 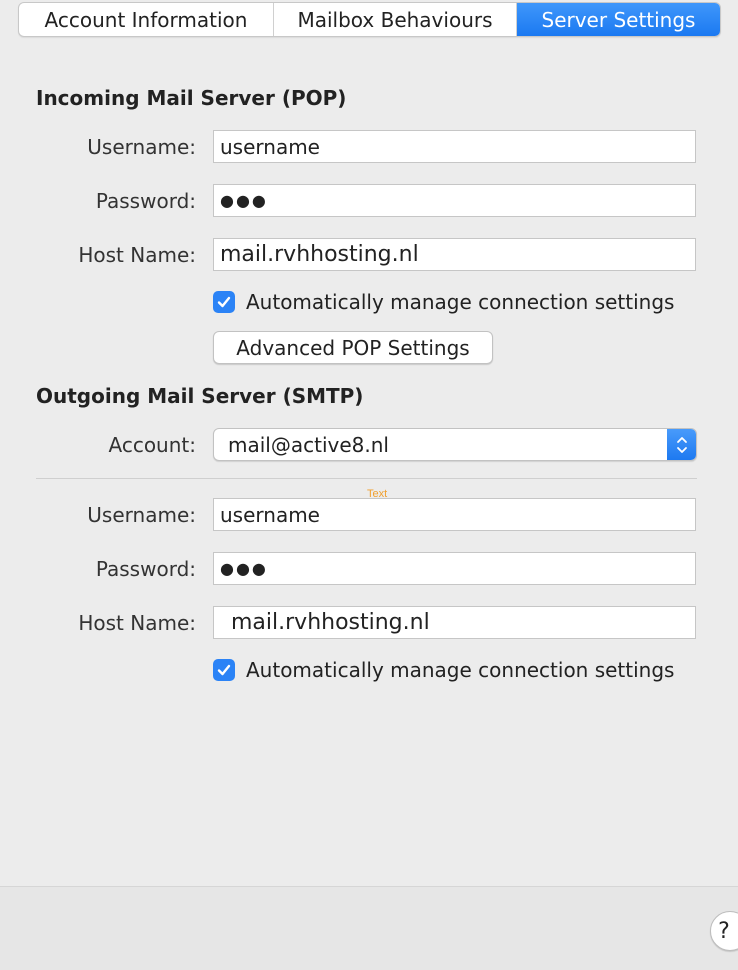 I want to click on advanced-pop-settings-button: Advanced POP Settings, so click(x=353, y=347).